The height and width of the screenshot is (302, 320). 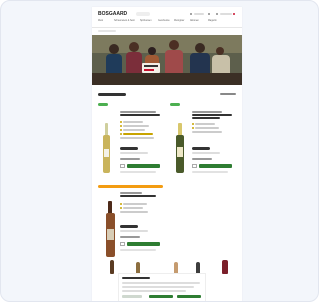 I want to click on cookie-banner, so click(x=162, y=287).